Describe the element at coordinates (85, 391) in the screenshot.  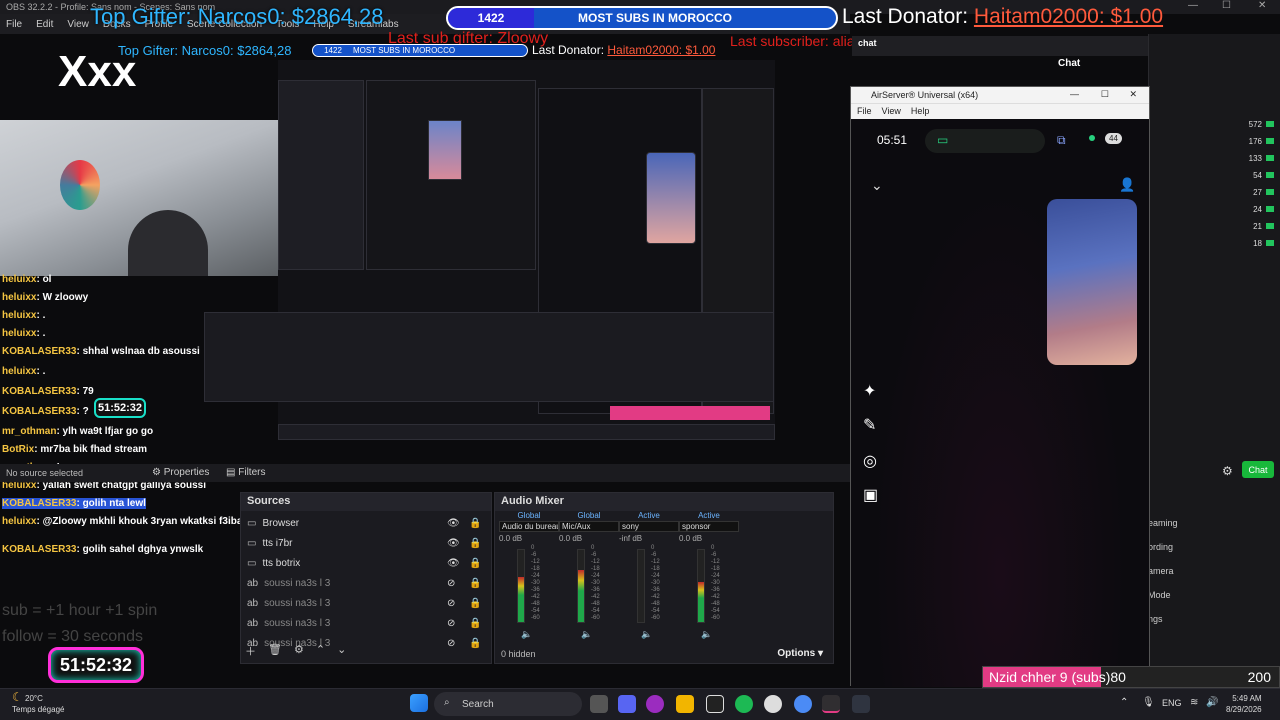
I see `chat-text: : 79` at that location.